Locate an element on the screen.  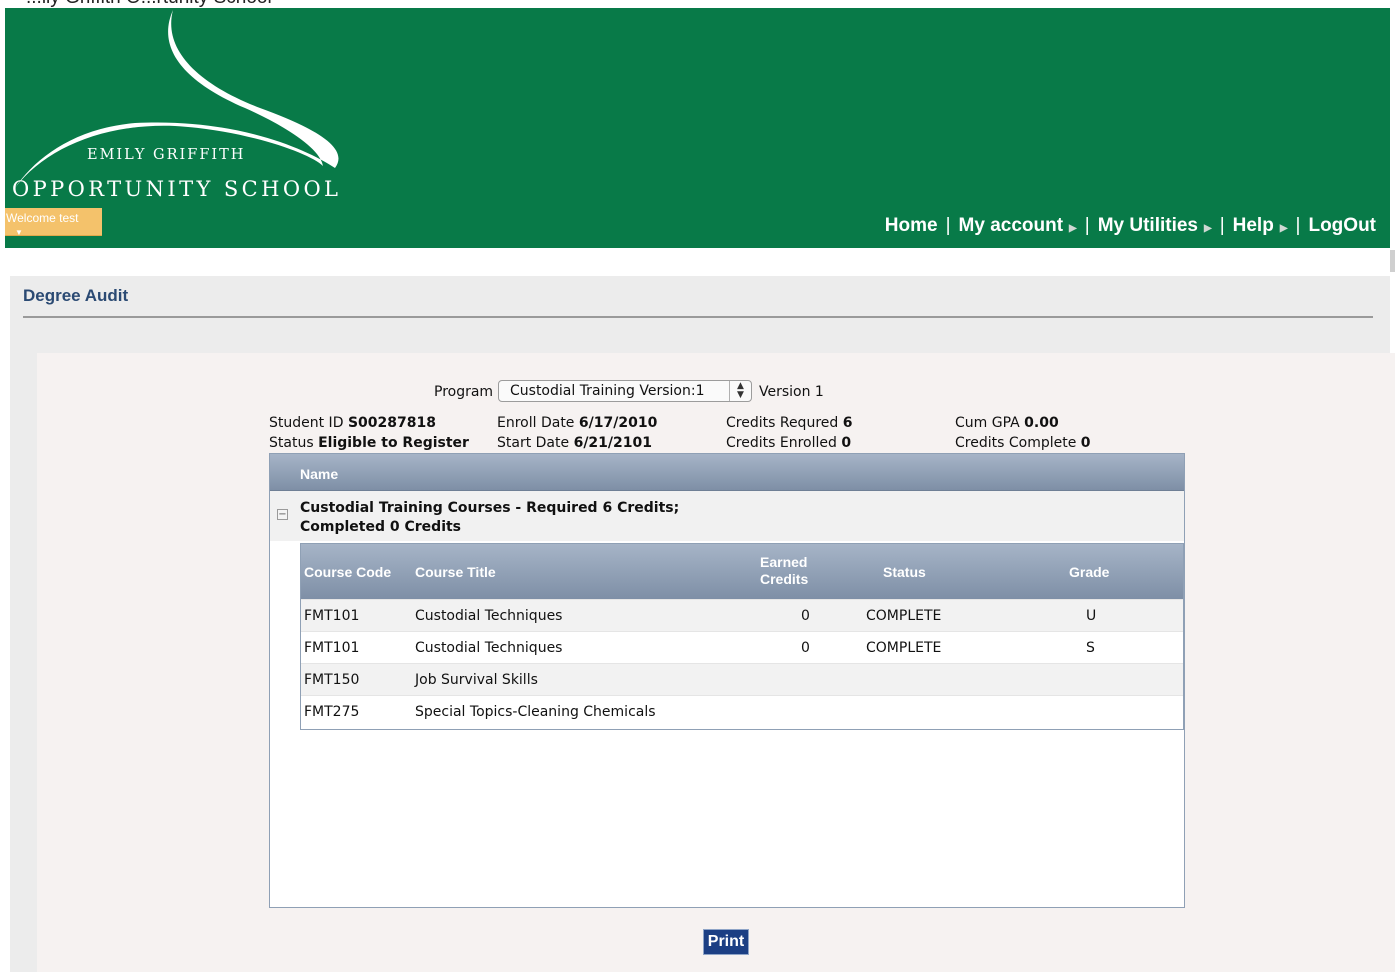
credits-enrolled: Credits Enrolled 0 is located at coordinates (788, 443).